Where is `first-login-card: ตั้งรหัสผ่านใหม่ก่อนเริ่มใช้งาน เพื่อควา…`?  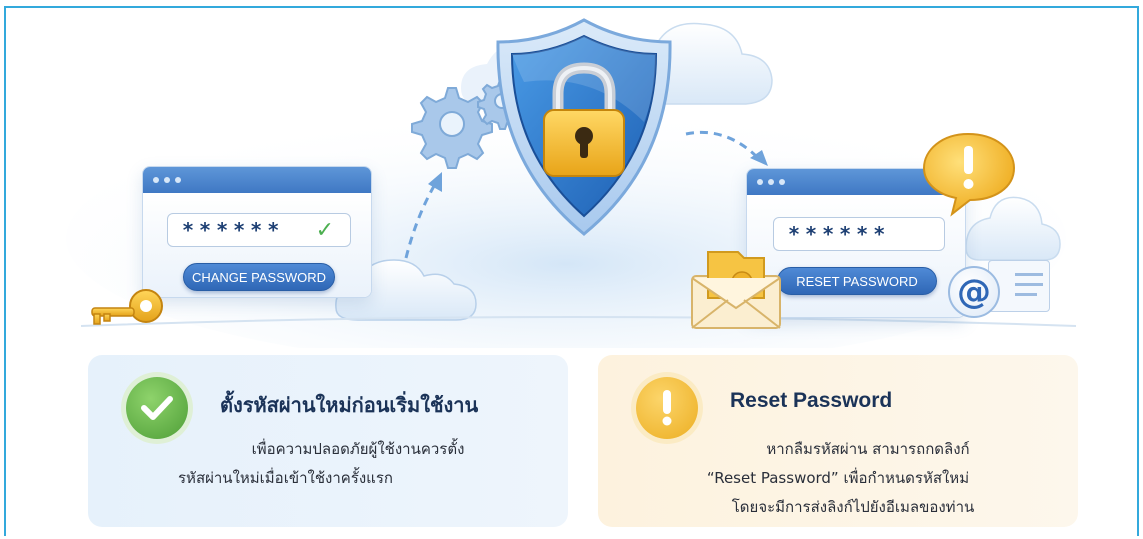 first-login-card: ตั้งรหัสผ่านใหม่ก่อนเริ่มใช้งาน เพื่อควา… is located at coordinates (328, 441).